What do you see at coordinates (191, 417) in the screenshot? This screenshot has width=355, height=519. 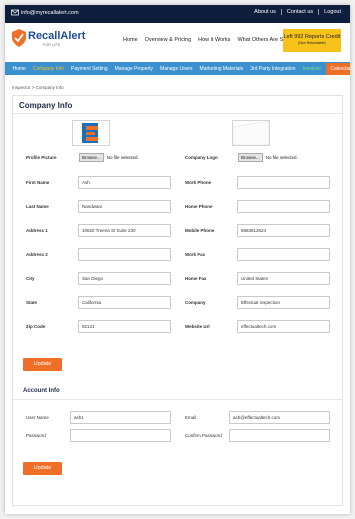 I see `email-label: Email` at bounding box center [191, 417].